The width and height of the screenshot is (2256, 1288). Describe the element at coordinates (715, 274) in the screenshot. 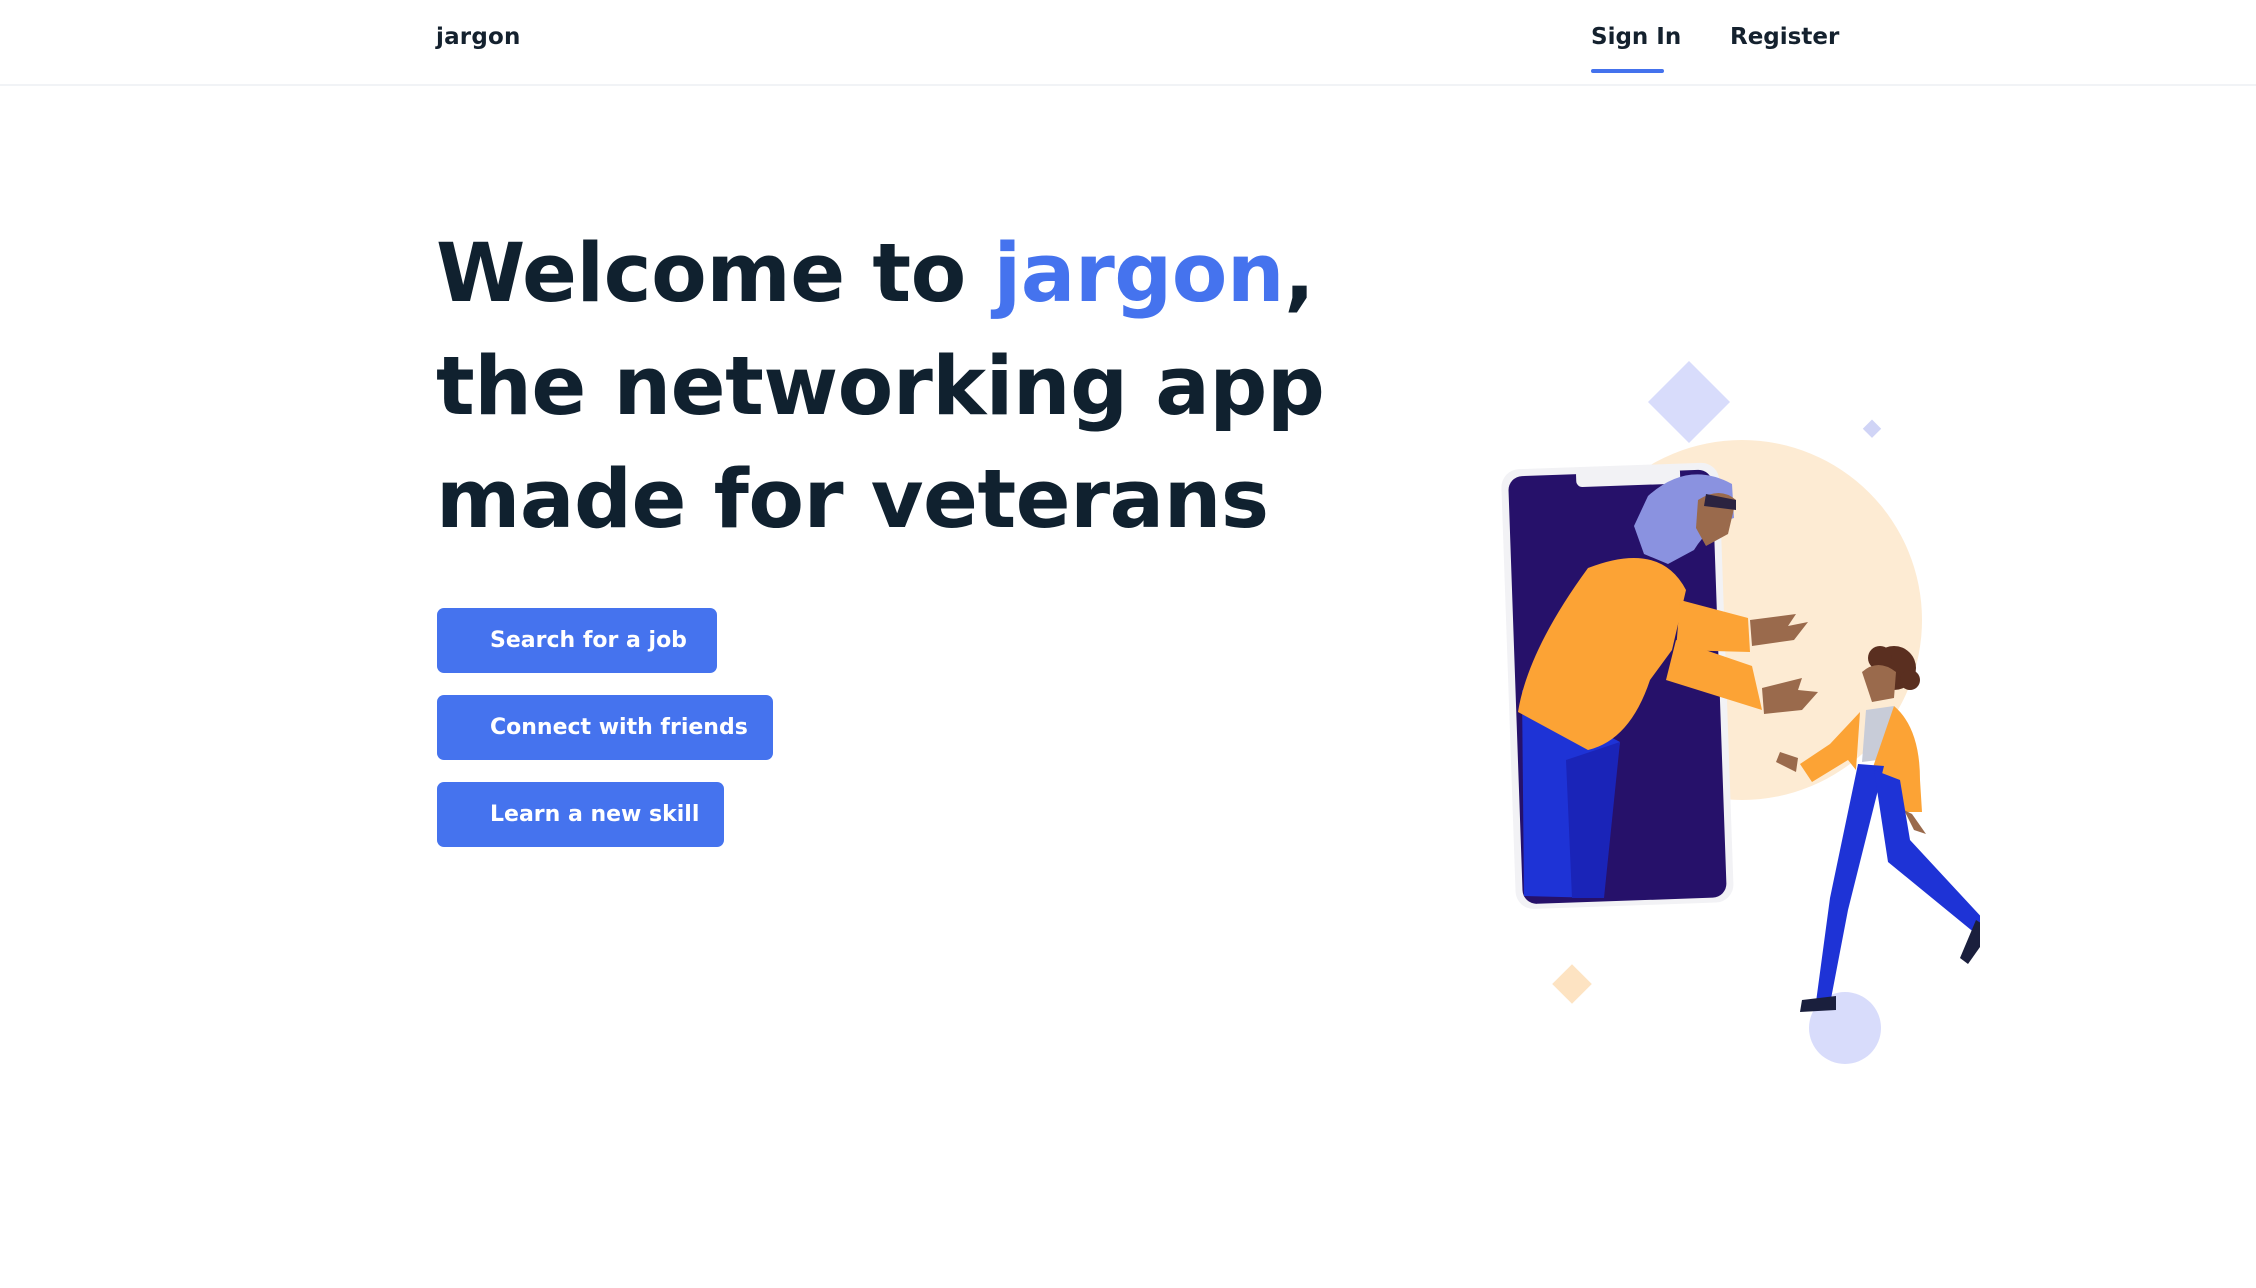

I see `hero-heading-prefix: Welcome to` at that location.